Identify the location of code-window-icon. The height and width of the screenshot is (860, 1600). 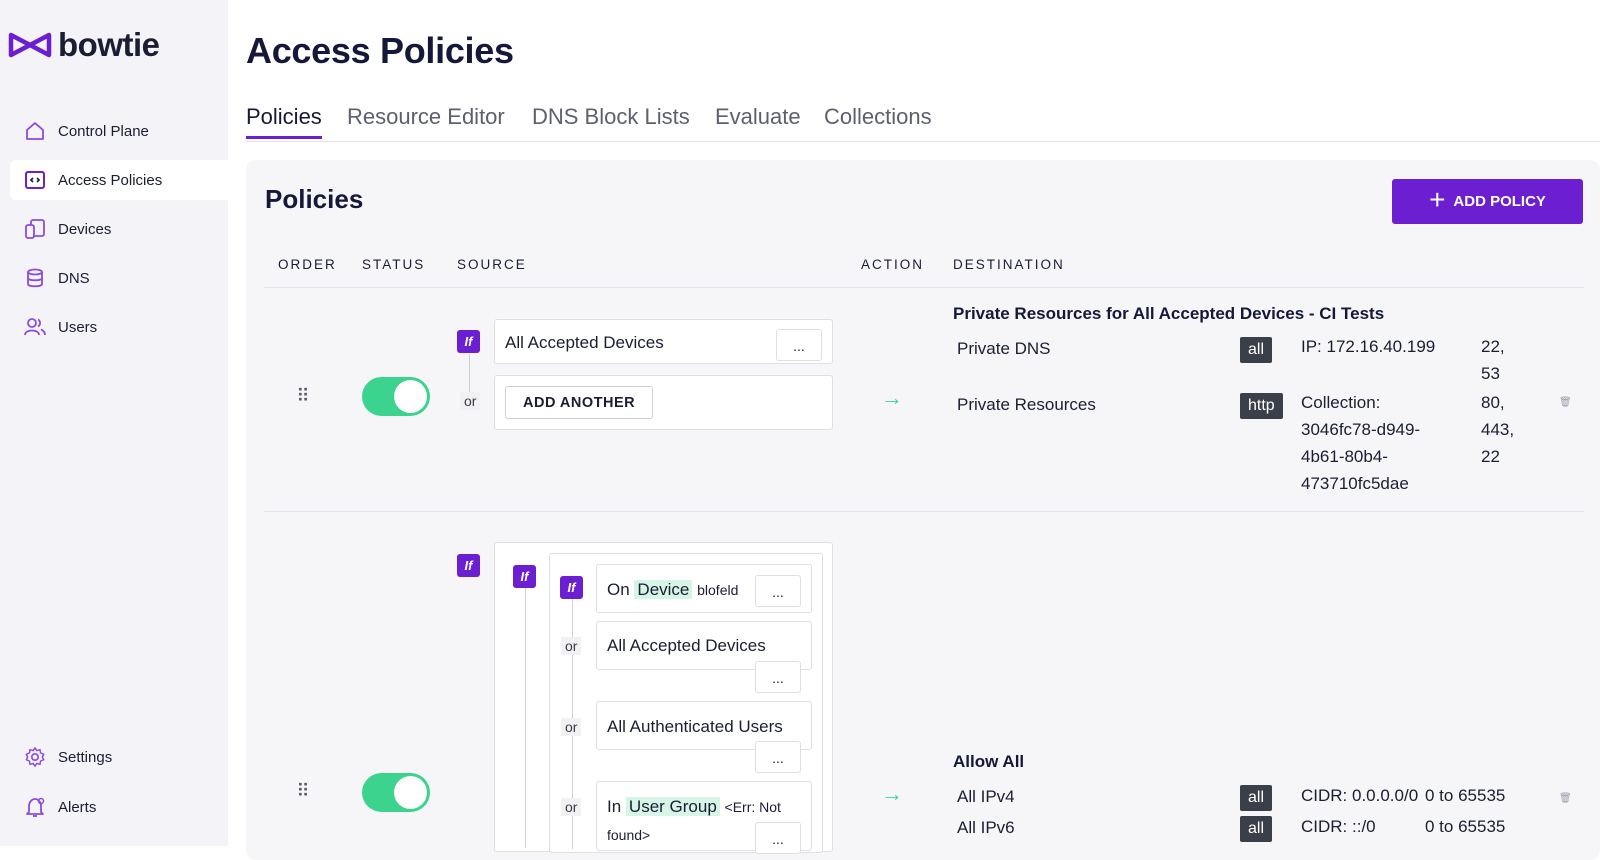
(35, 180).